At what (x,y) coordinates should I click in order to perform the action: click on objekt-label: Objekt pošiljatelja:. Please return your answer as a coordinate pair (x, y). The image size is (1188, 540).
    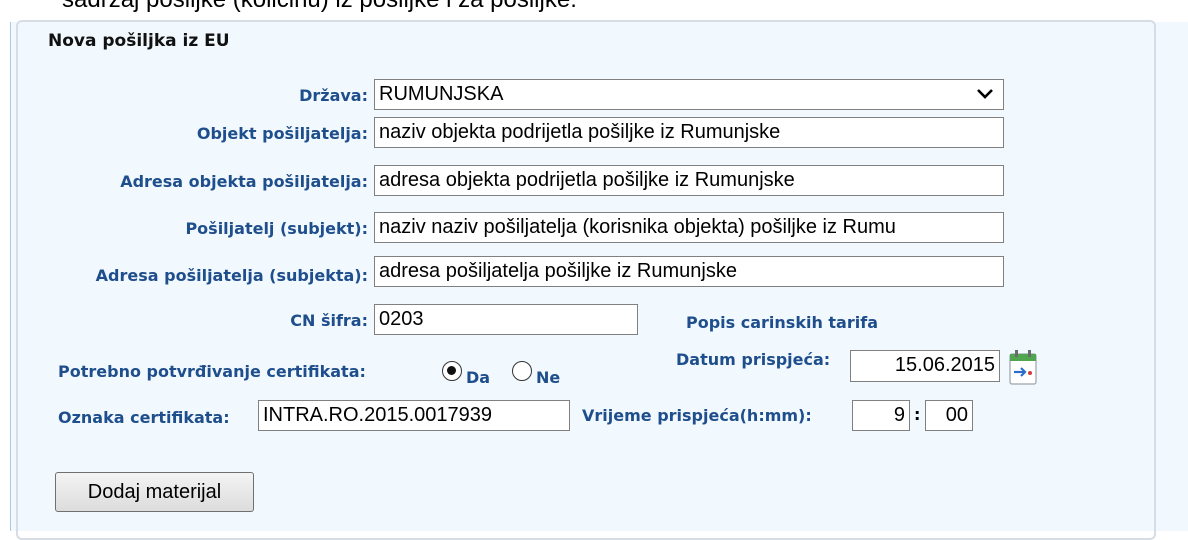
    Looking at the image, I should click on (282, 133).